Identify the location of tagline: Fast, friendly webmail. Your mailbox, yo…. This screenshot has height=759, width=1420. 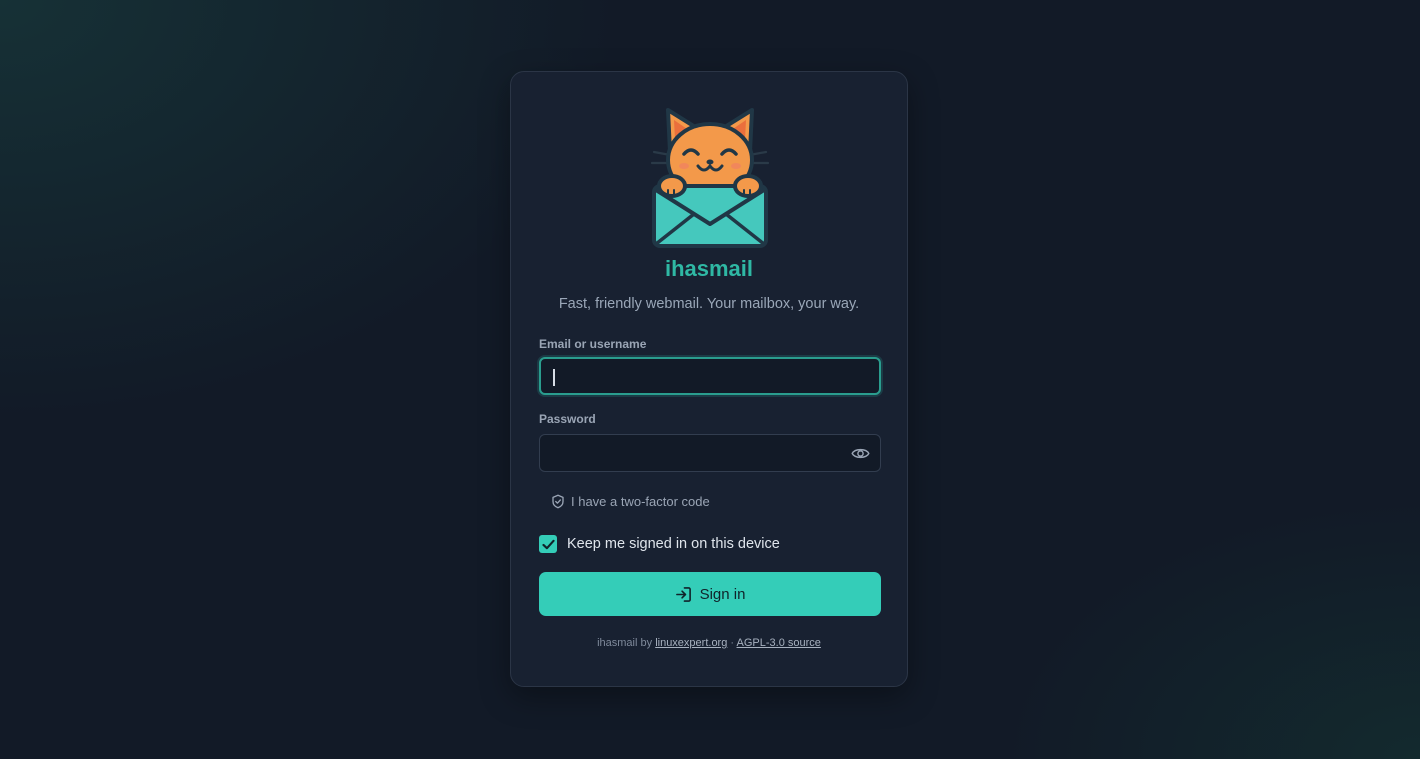
(709, 304).